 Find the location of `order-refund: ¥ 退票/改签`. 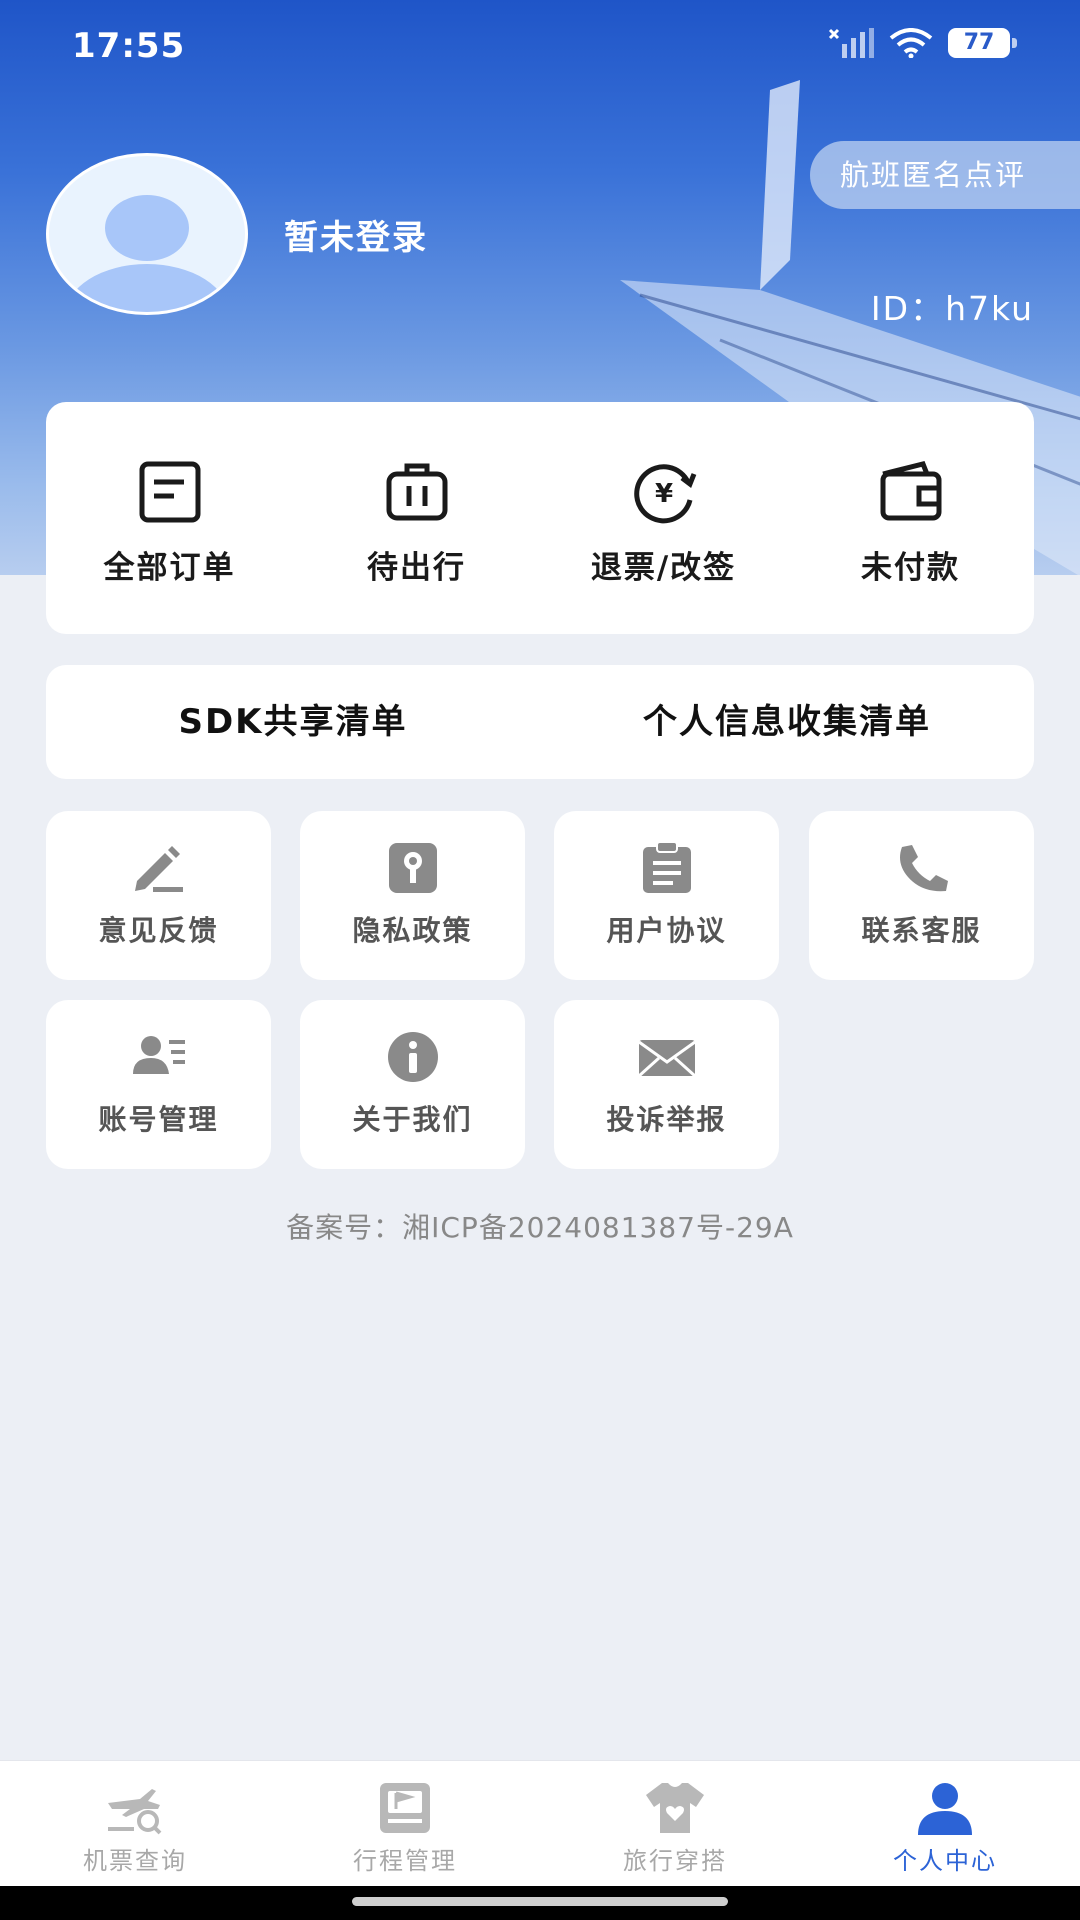

order-refund: ¥ 退票/改签 is located at coordinates (663, 518).